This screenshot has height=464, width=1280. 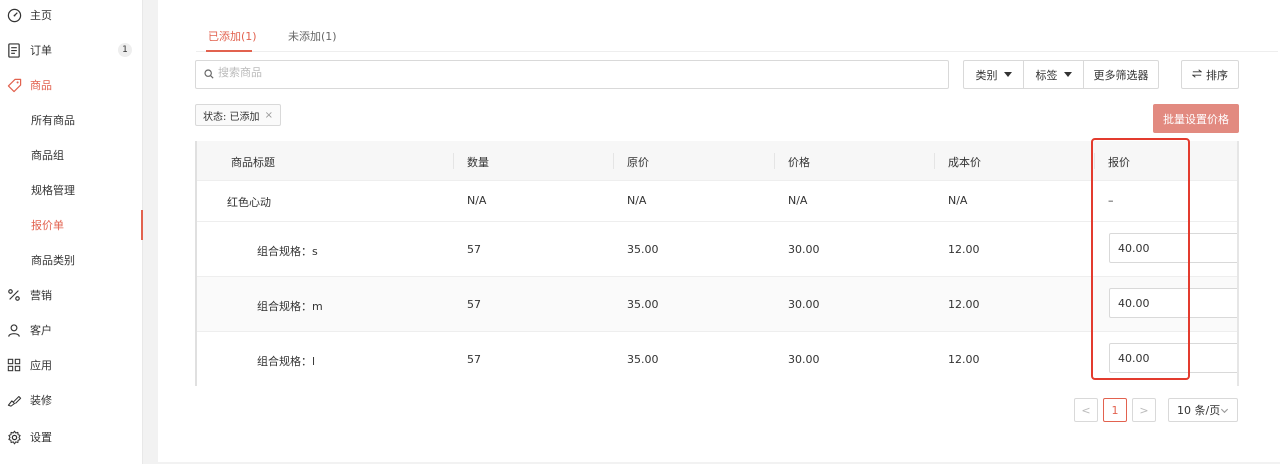 What do you see at coordinates (799, 162) in the screenshot?
I see `column-header-price: 价格` at bounding box center [799, 162].